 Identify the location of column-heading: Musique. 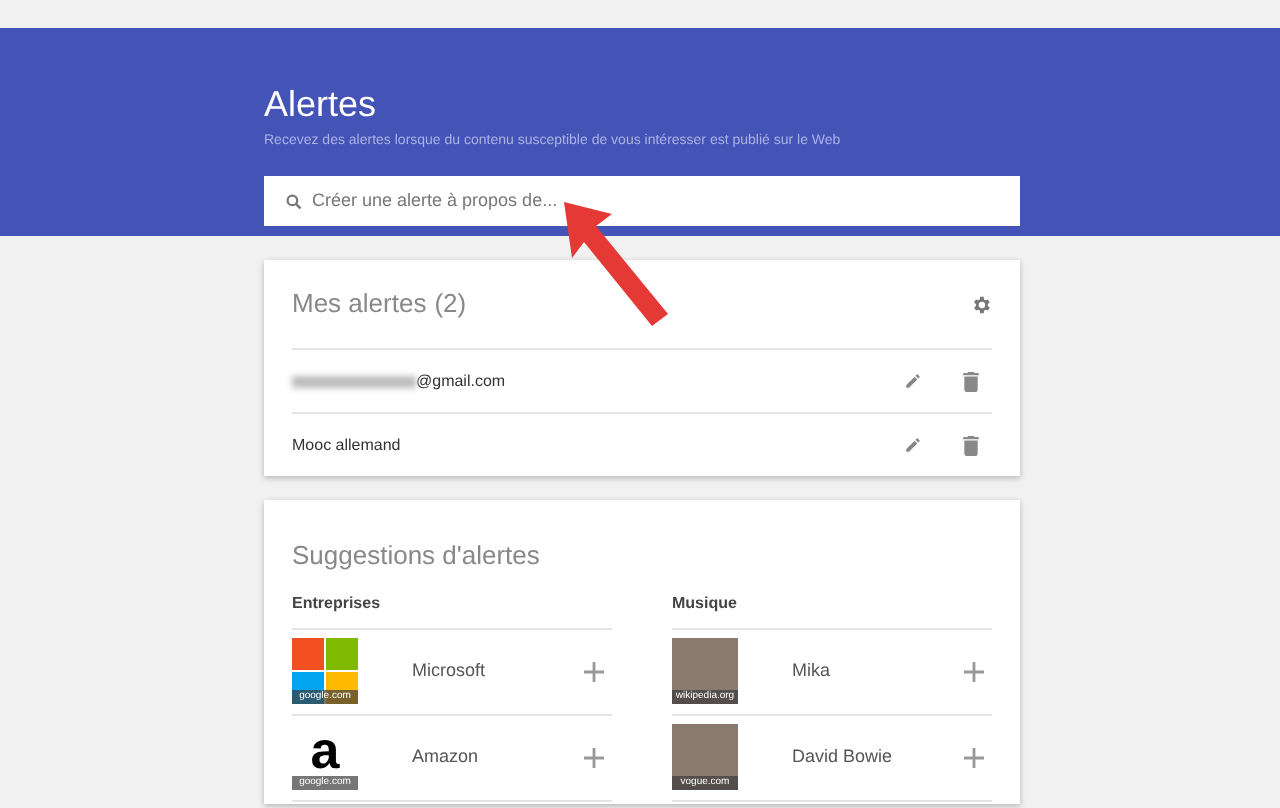
(705, 603).